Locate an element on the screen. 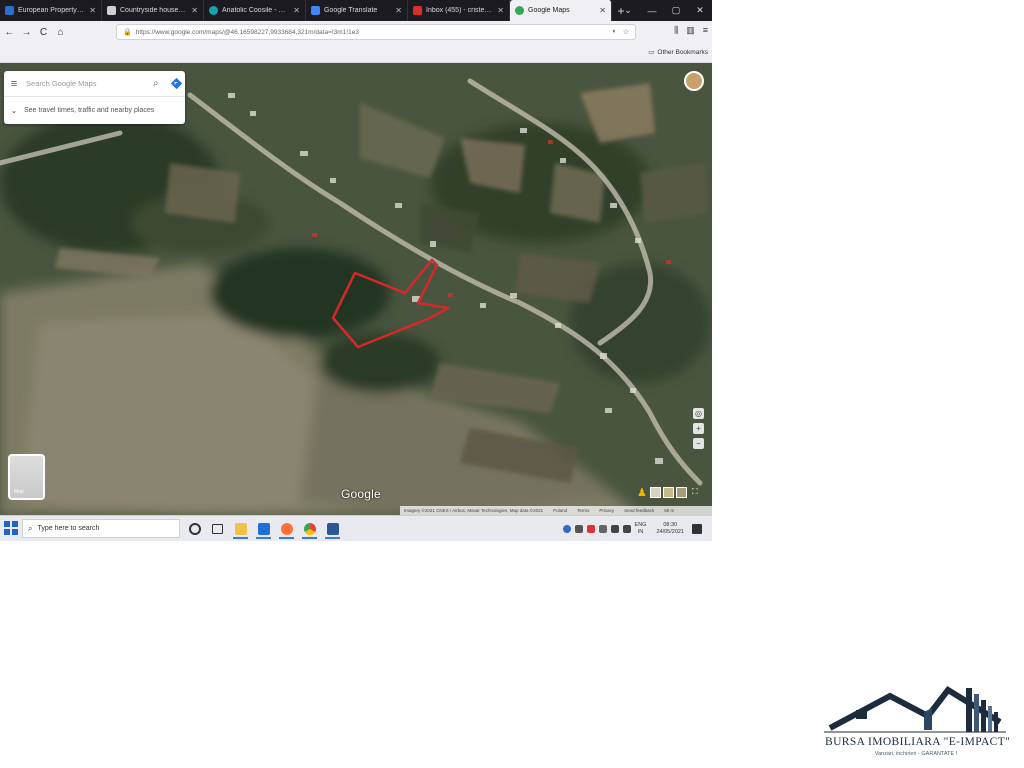 This screenshot has height=768, width=1024. firefox-icon is located at coordinates (286, 528).